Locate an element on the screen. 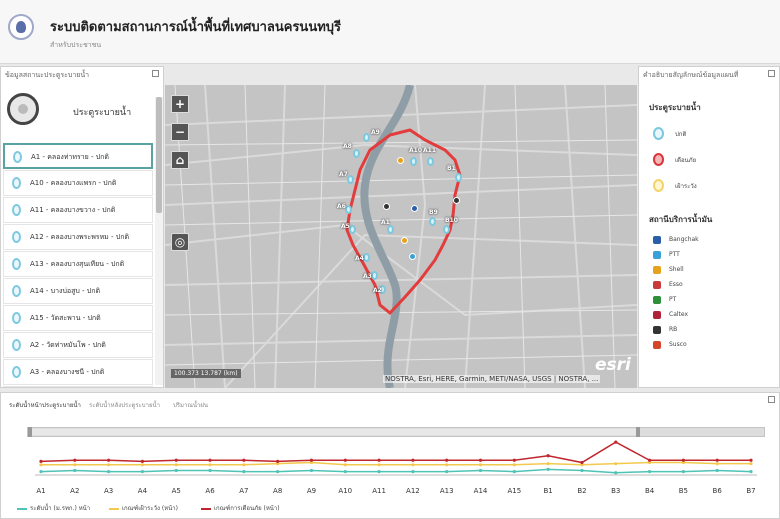 The image size is (780, 519). gate-list-item: A12 - คลองบางพระพรหม - ปกติ is located at coordinates (78, 237).